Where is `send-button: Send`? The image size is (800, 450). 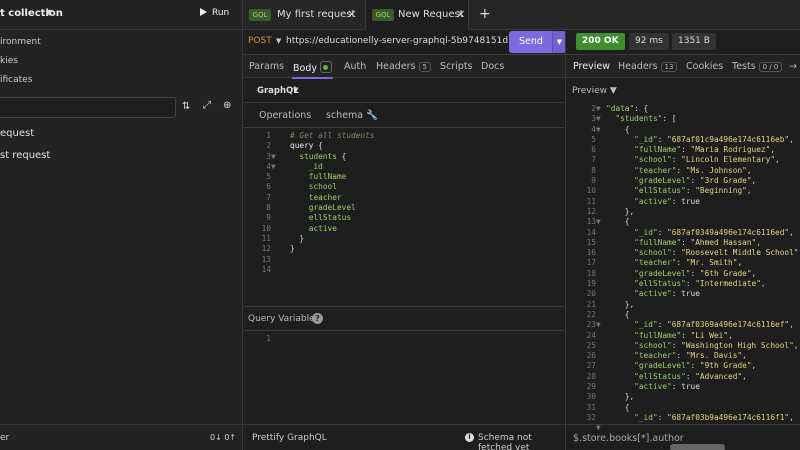
send-button: Send is located at coordinates (531, 42).